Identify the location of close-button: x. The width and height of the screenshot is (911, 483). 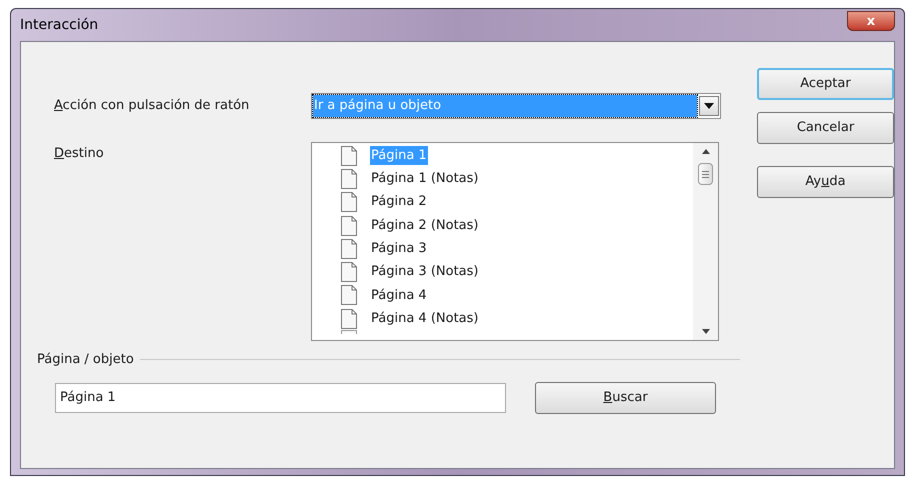
(871, 21).